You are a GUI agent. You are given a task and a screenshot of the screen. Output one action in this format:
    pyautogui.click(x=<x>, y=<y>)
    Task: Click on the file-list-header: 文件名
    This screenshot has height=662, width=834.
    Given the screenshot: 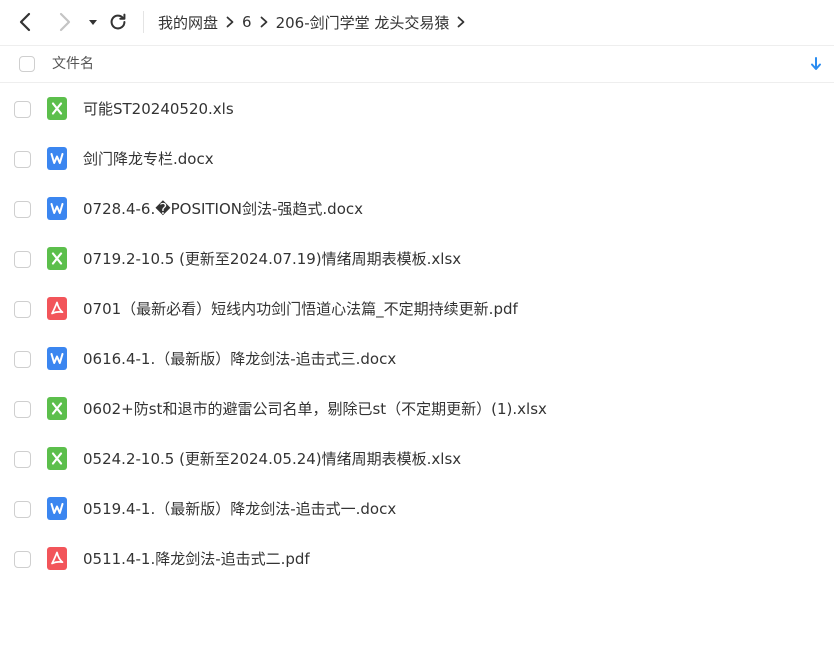 What is the action you would take?
    pyautogui.click(x=417, y=64)
    